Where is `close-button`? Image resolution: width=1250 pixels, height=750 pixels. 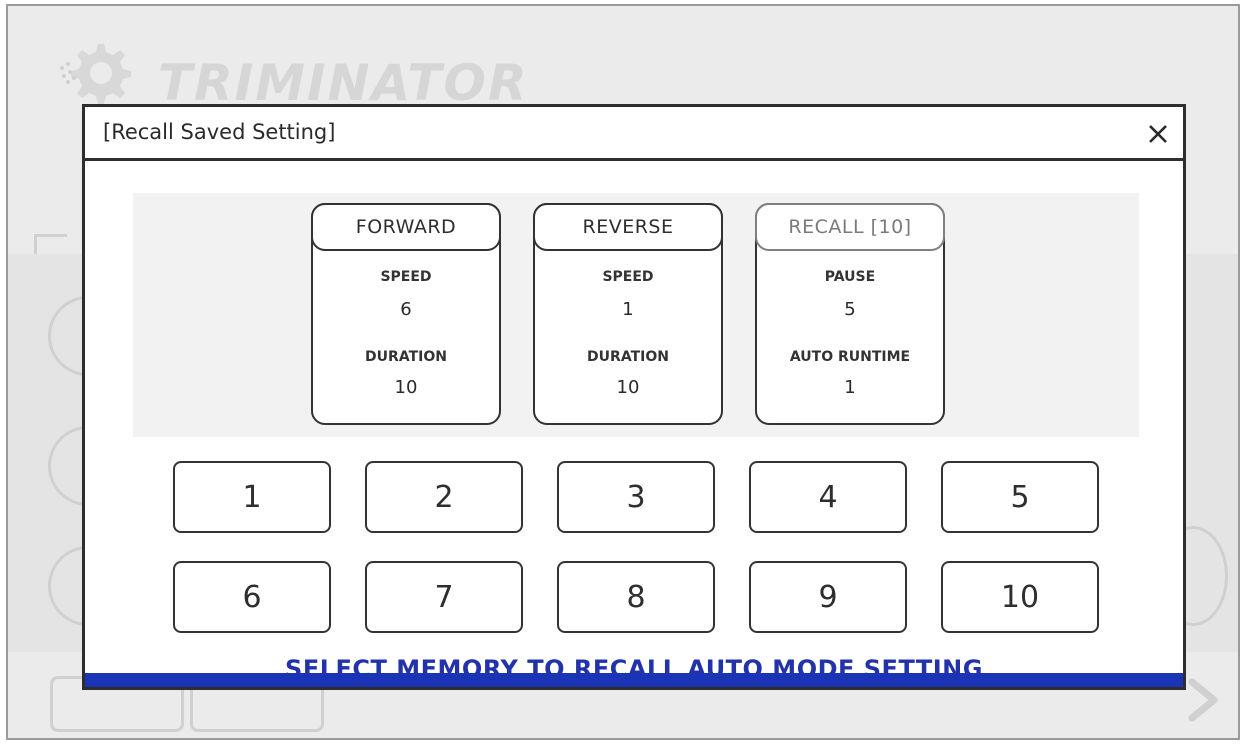
close-button is located at coordinates (1158, 133).